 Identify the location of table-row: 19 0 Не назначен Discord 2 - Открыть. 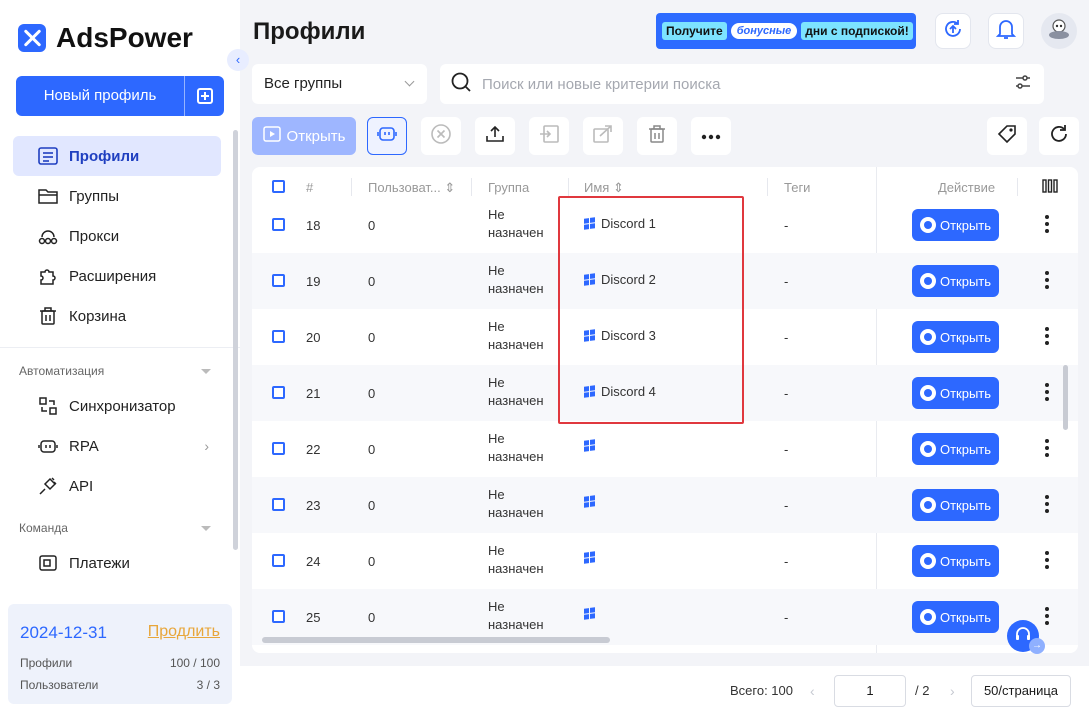
(665, 281).